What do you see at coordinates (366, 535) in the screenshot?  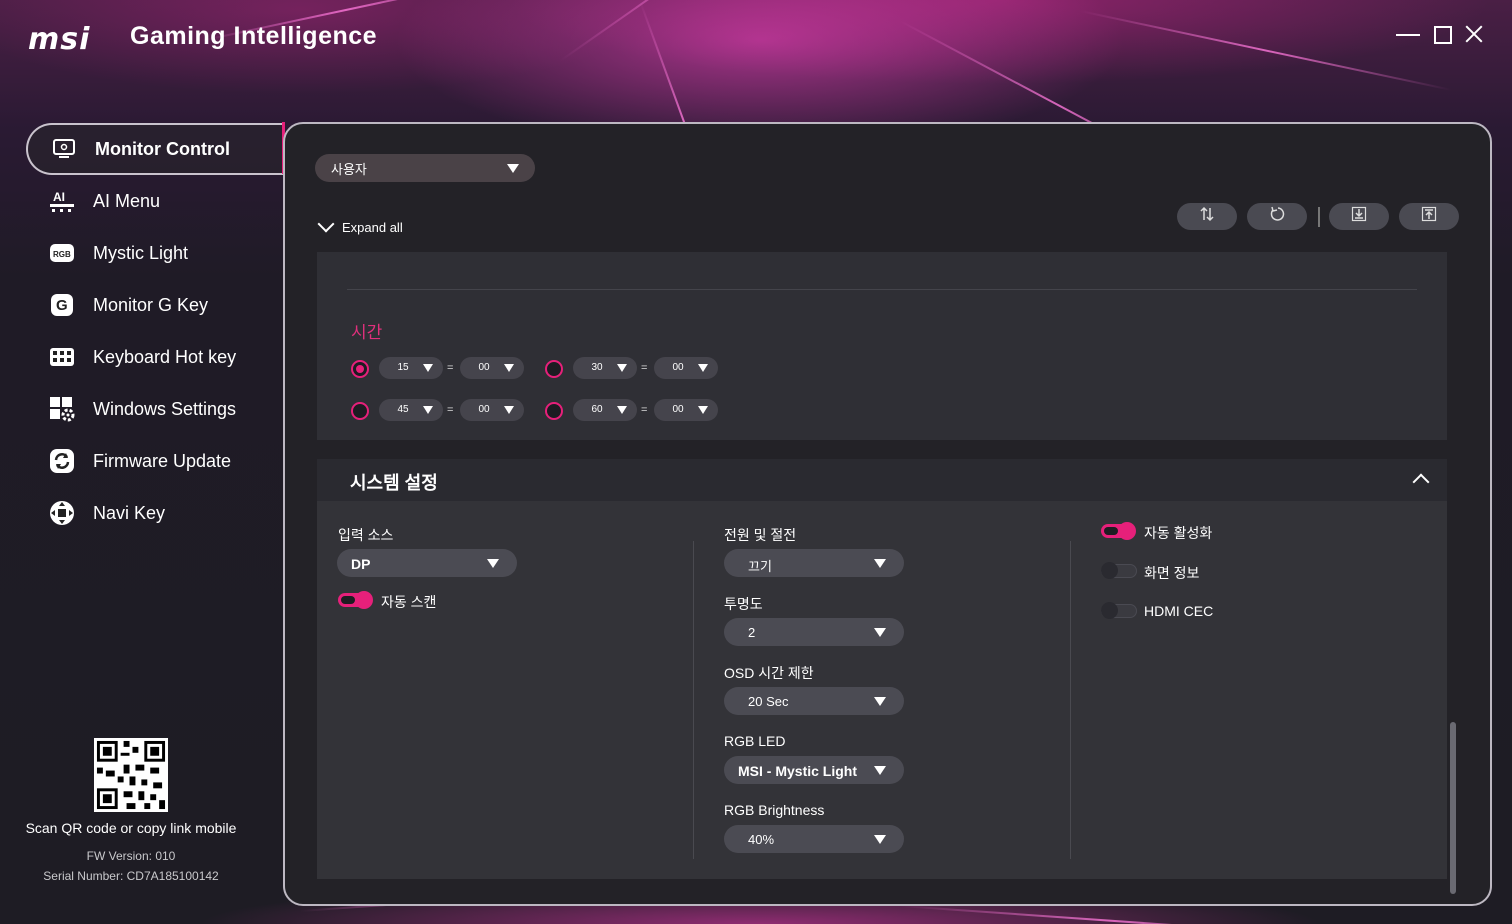 I see `input-source-label: 입력 소스` at bounding box center [366, 535].